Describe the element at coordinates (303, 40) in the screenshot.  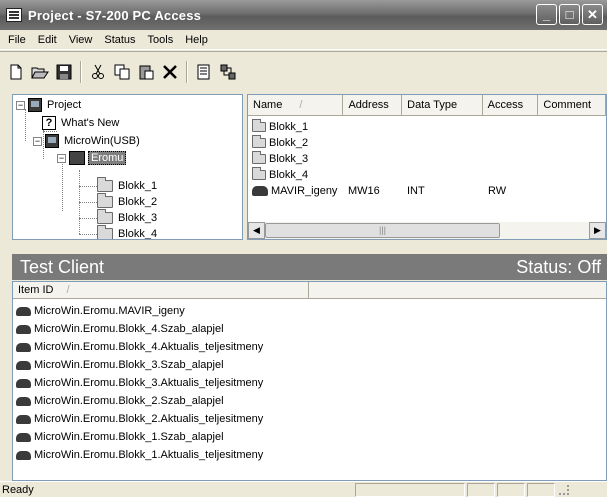
I see `menu-bar: File Edit View Status Tools Help` at that location.